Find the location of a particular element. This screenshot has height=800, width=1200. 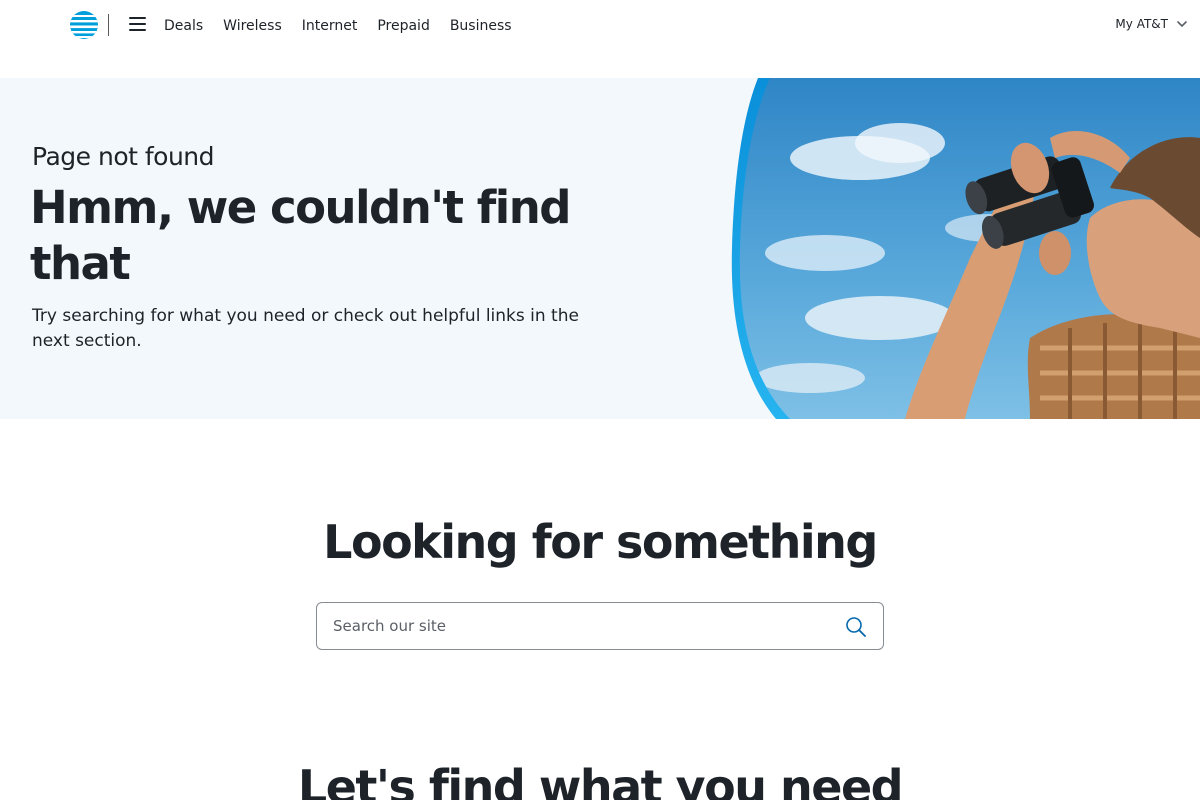

nav-link-deals: Deals is located at coordinates (183, 26).